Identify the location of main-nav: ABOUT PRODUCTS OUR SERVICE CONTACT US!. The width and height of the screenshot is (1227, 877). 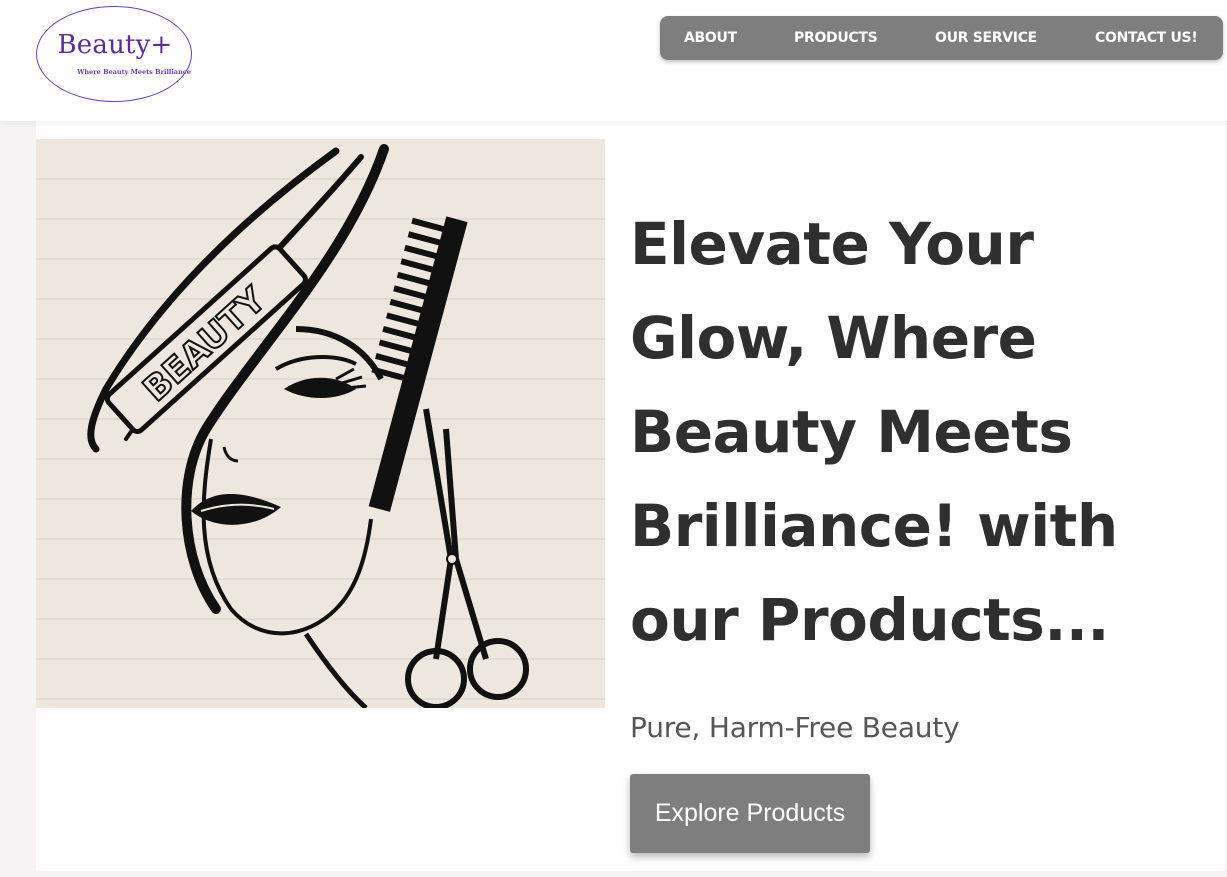
(941, 38).